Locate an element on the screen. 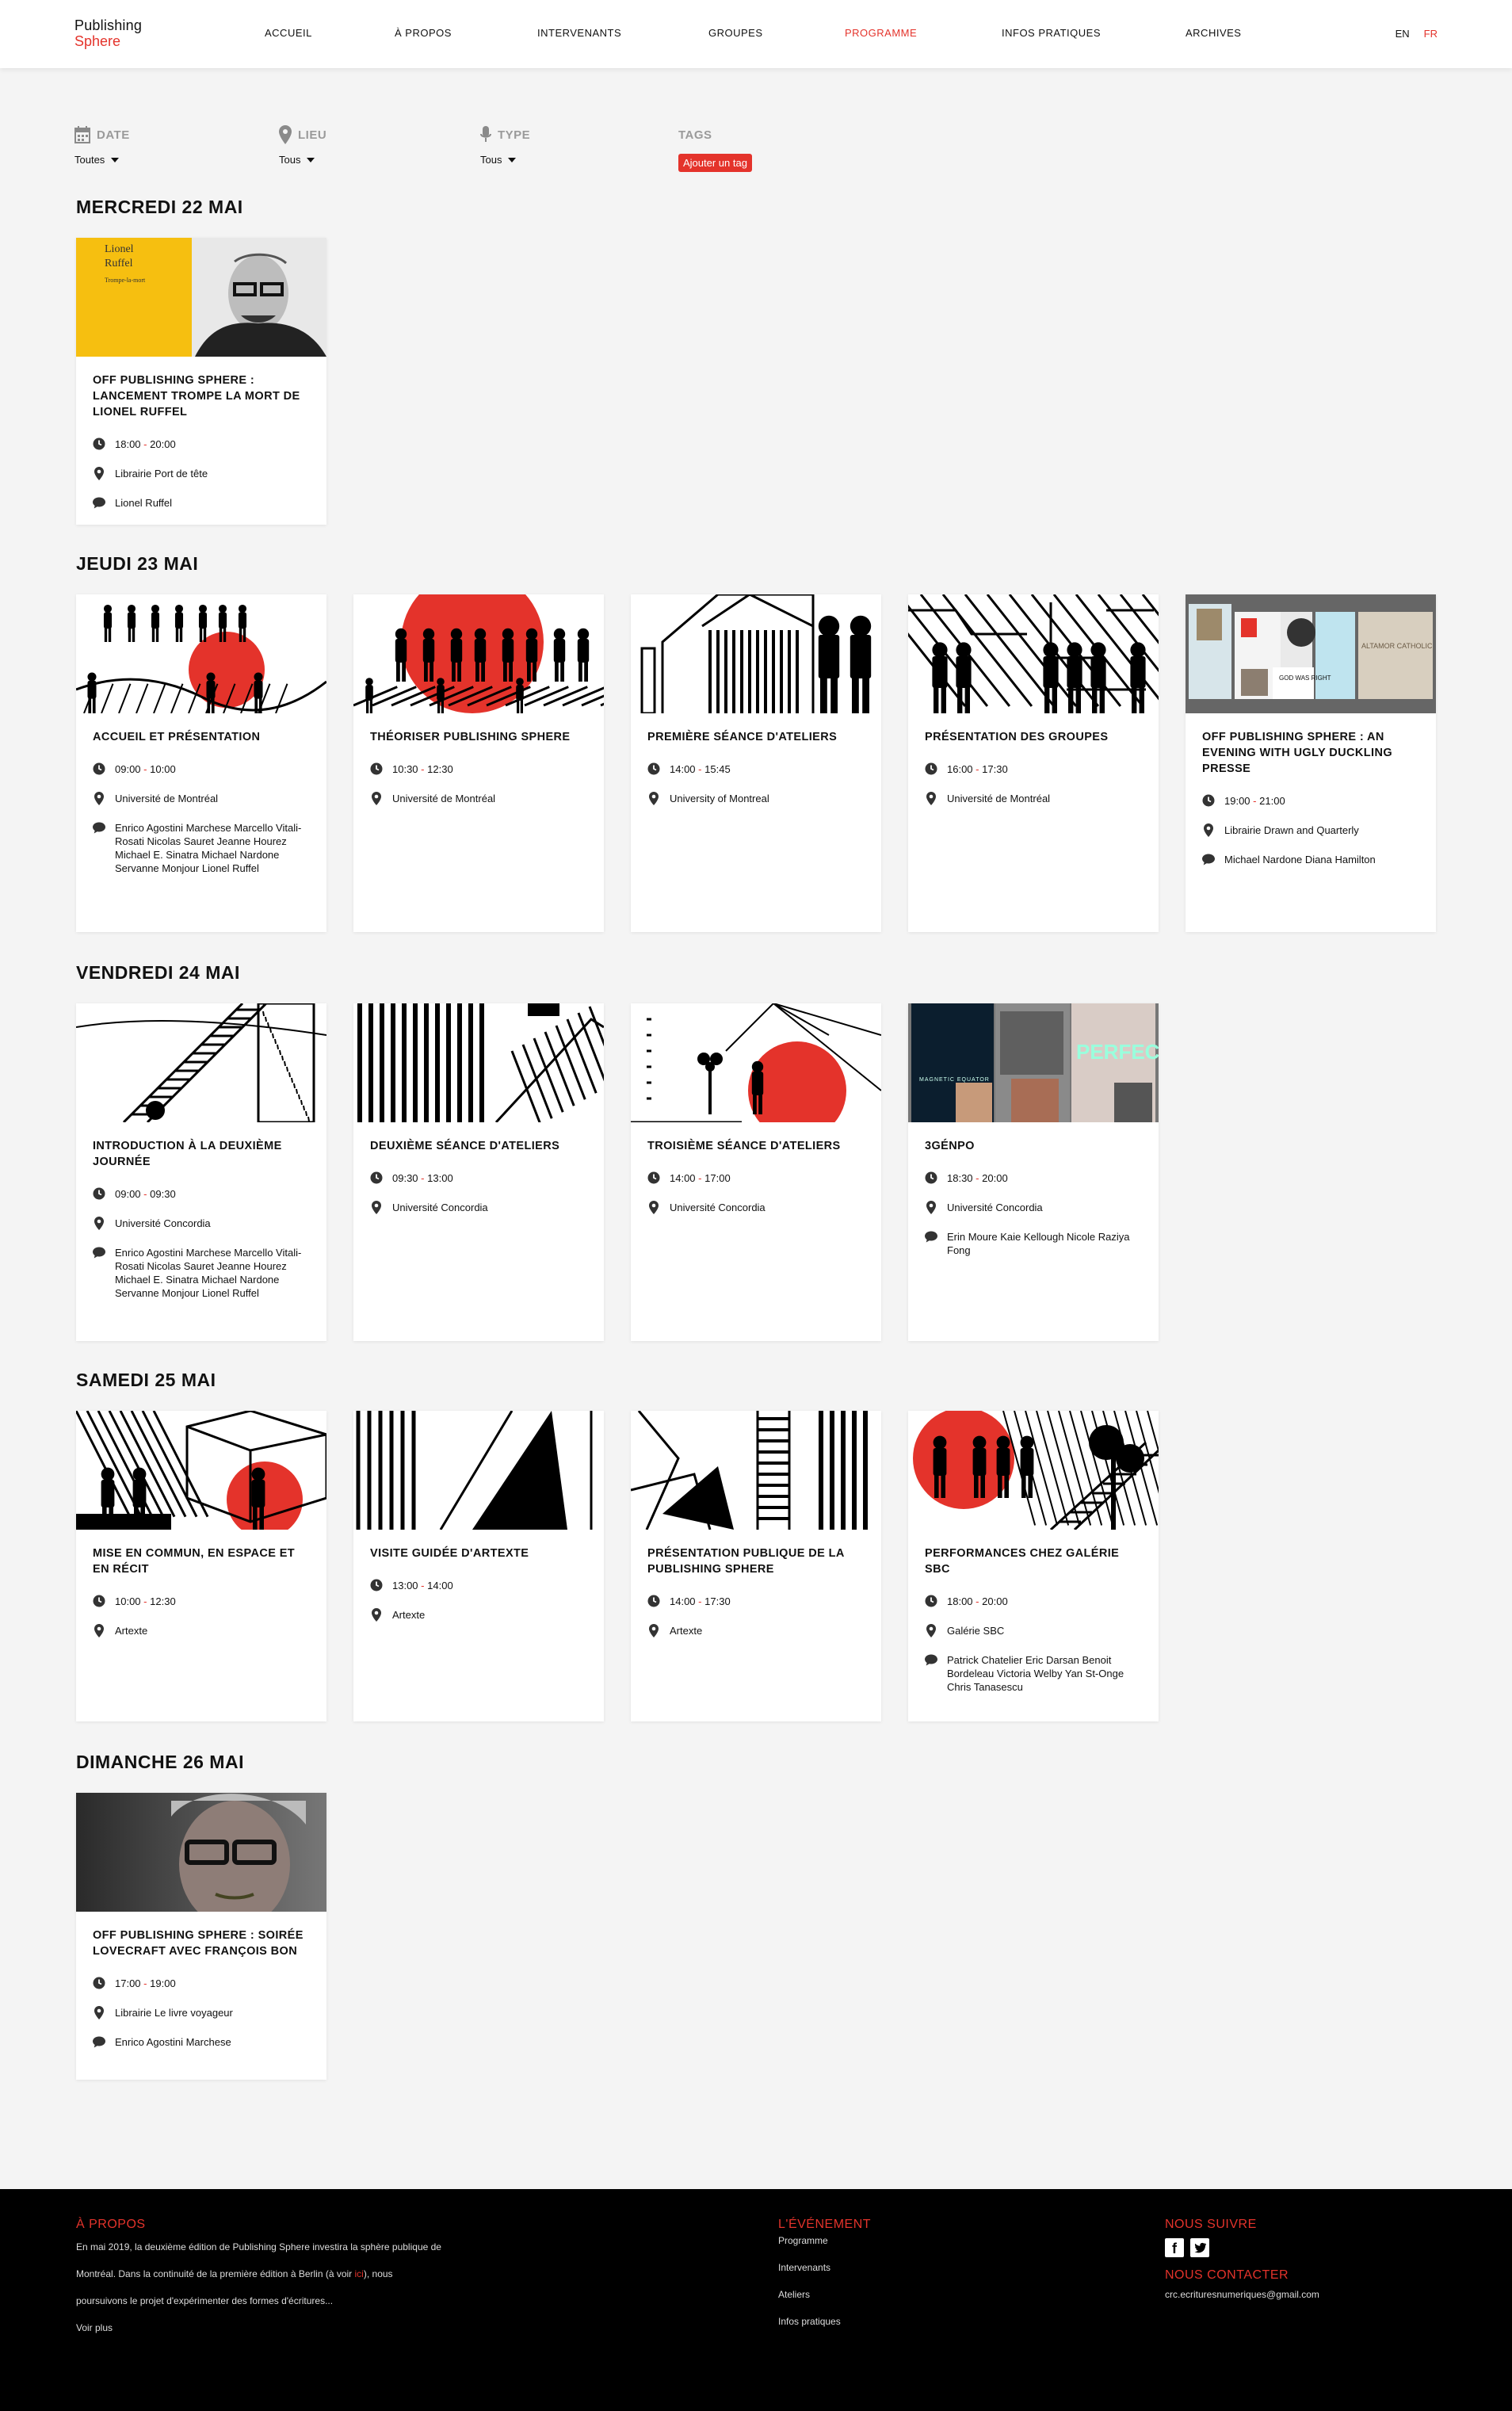 This screenshot has height=2411, width=1512. footer-link-infos-pratiques: Infos pratiques is located at coordinates (897, 2321).